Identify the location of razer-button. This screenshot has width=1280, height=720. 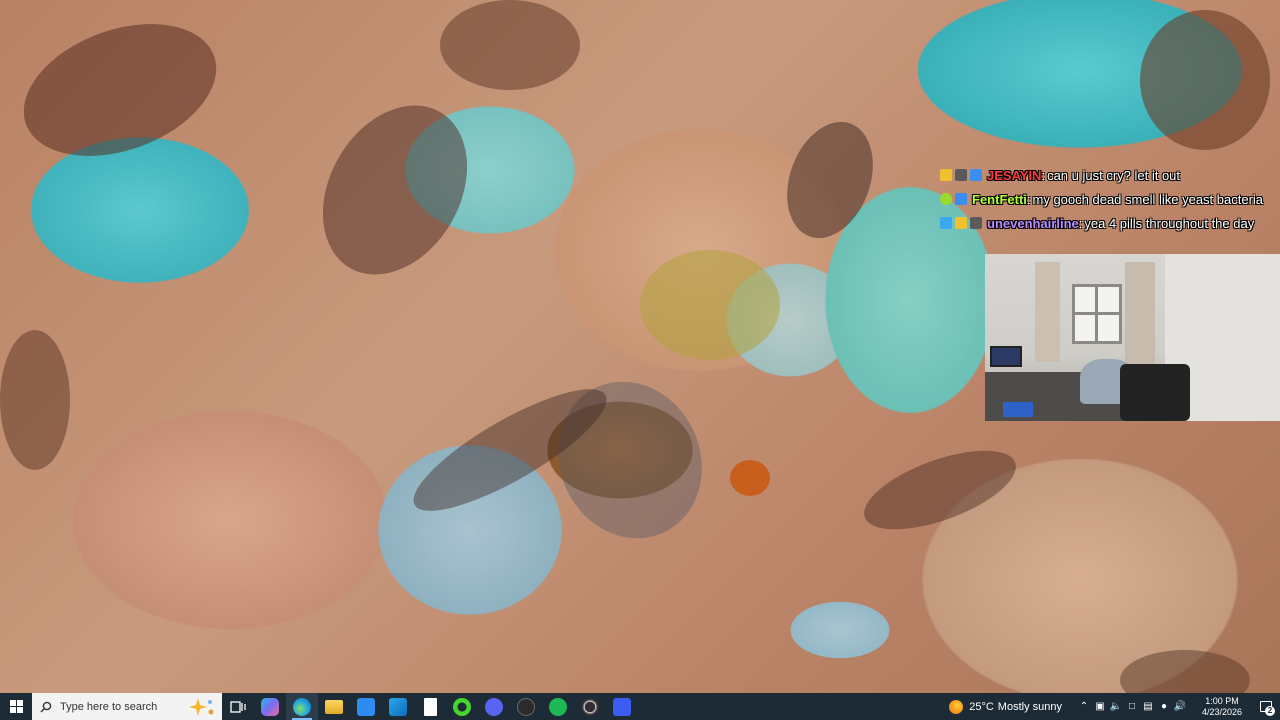
(462, 706).